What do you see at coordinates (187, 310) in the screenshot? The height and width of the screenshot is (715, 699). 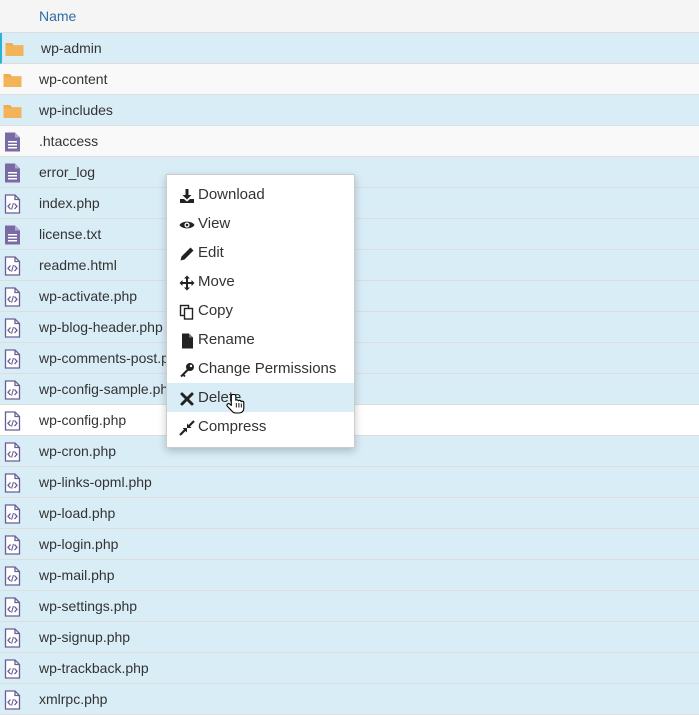 I see `copy-icon` at bounding box center [187, 310].